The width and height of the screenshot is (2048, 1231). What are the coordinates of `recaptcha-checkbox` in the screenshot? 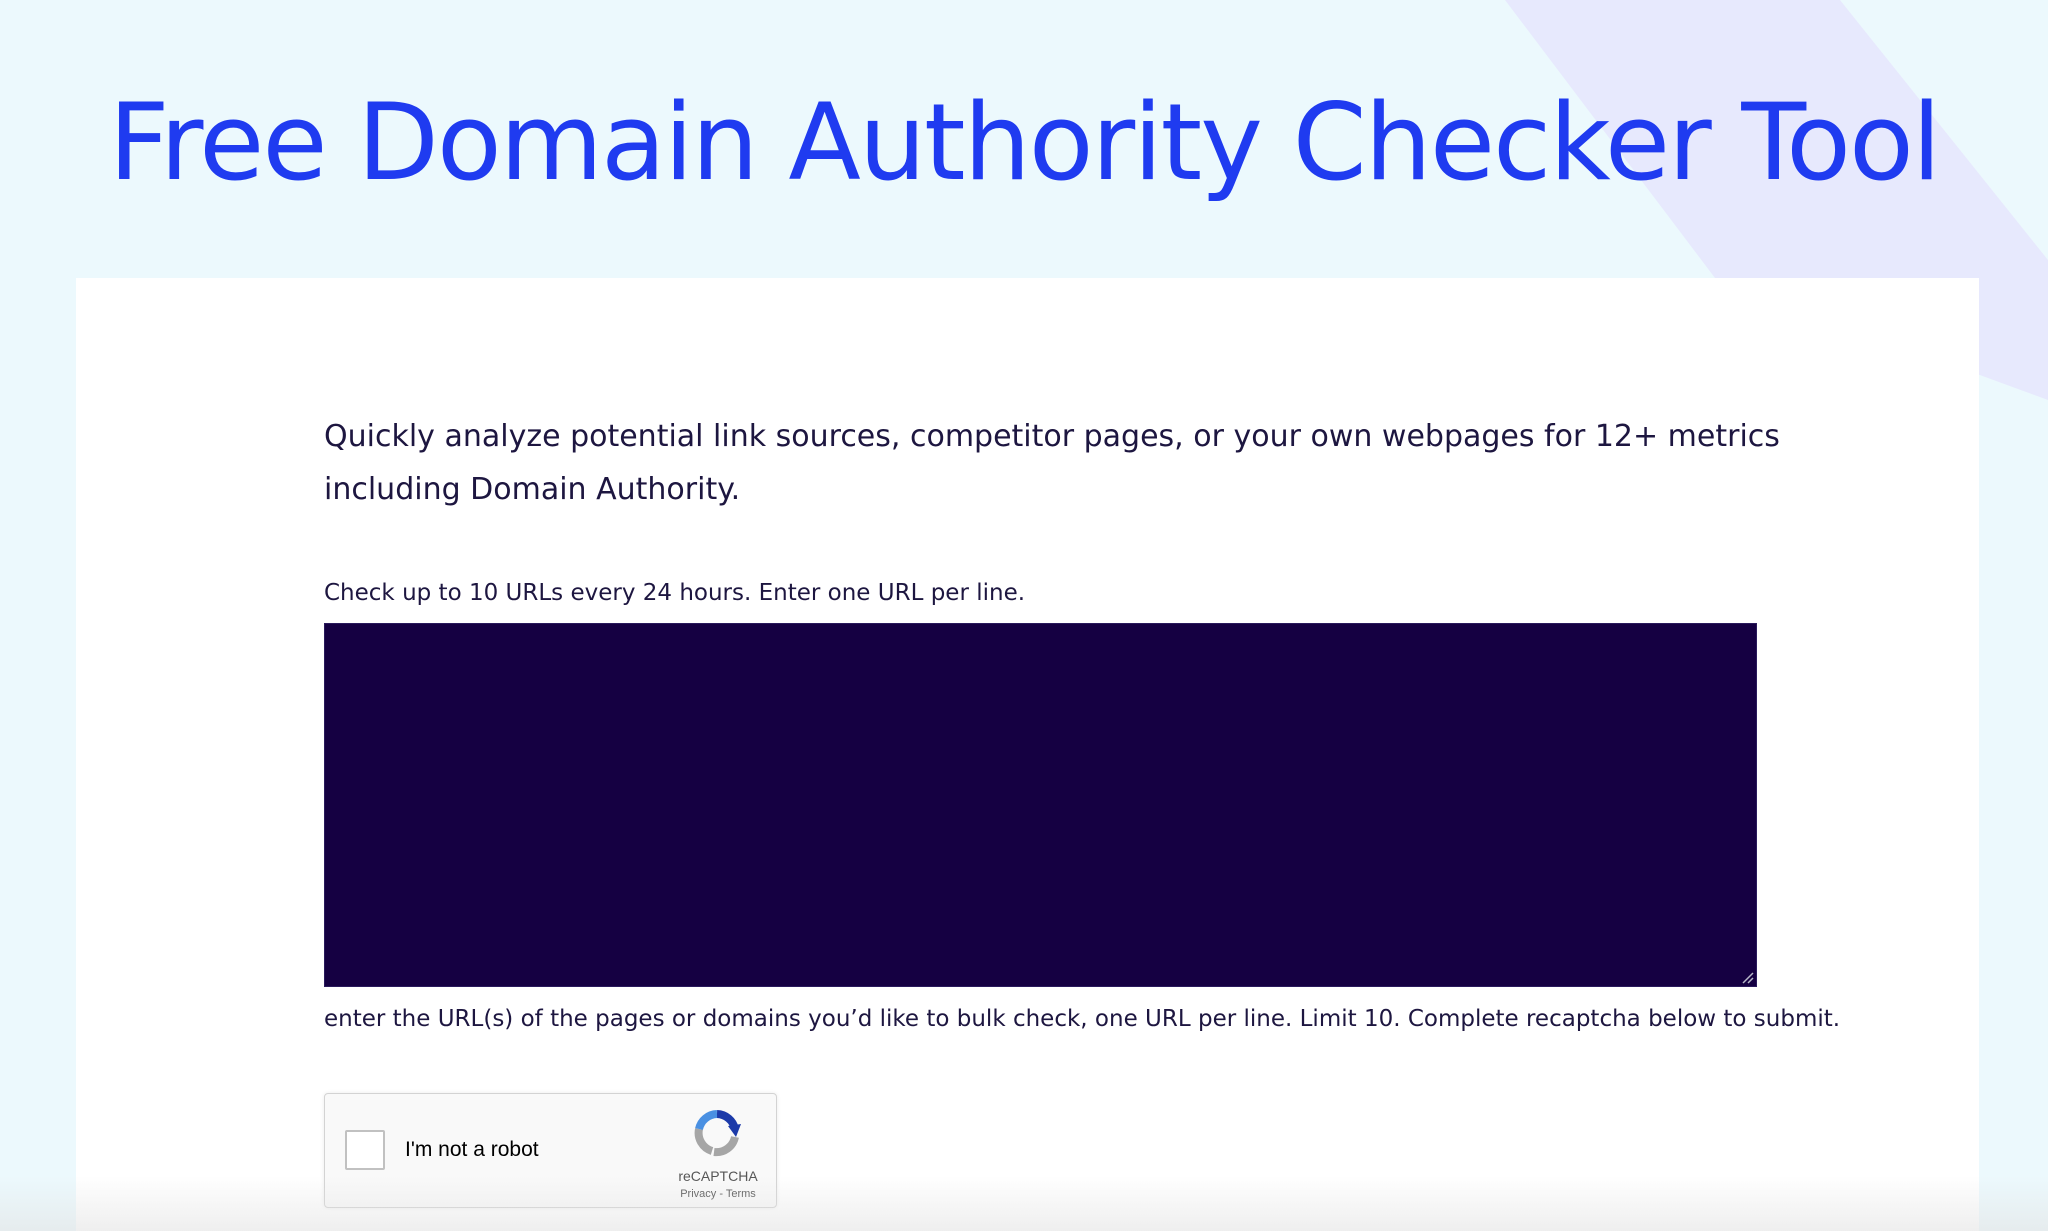 It's located at (365, 1150).